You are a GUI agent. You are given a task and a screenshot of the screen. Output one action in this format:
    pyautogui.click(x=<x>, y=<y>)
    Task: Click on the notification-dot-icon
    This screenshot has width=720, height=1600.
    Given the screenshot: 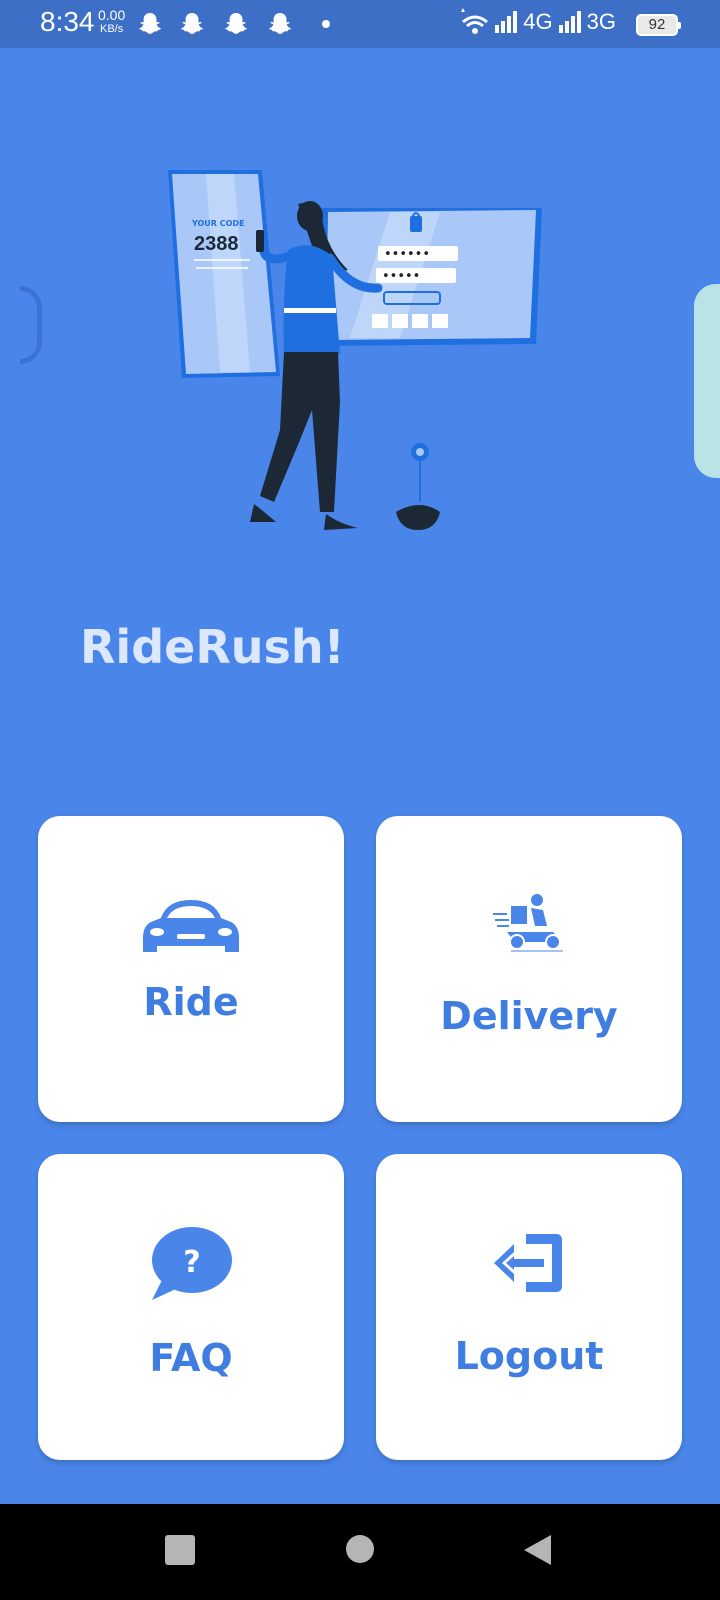 What is the action you would take?
    pyautogui.click(x=326, y=24)
    